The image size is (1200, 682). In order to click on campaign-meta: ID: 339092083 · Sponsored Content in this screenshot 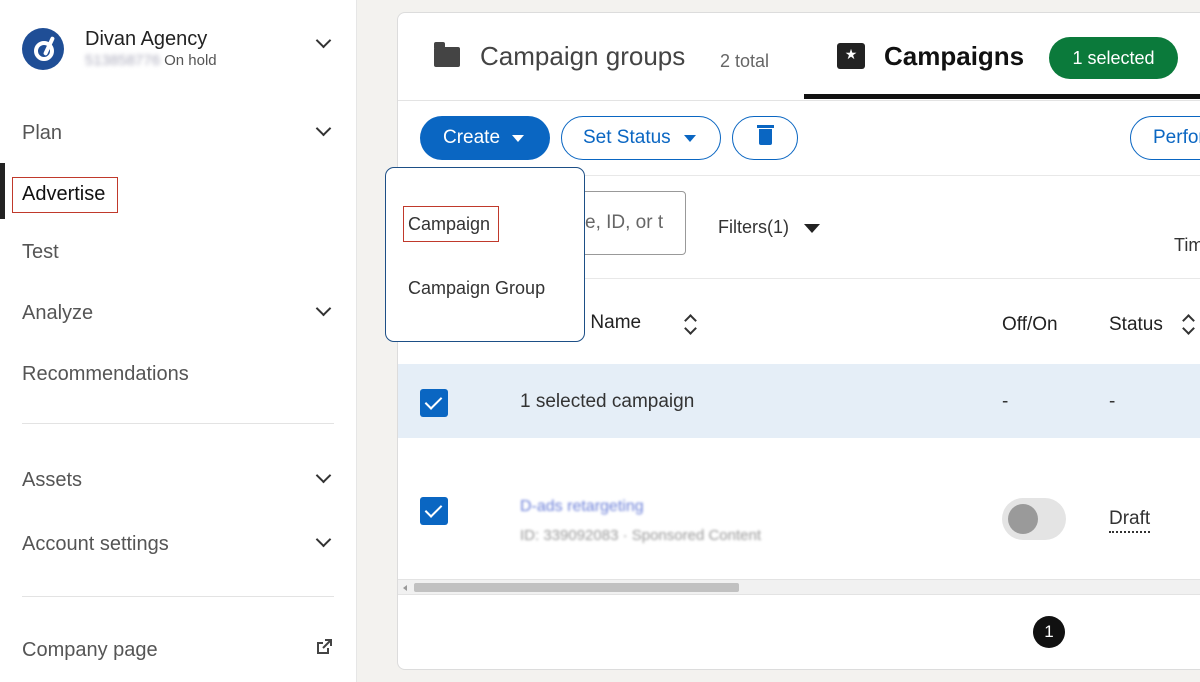, I will do `click(641, 535)`.